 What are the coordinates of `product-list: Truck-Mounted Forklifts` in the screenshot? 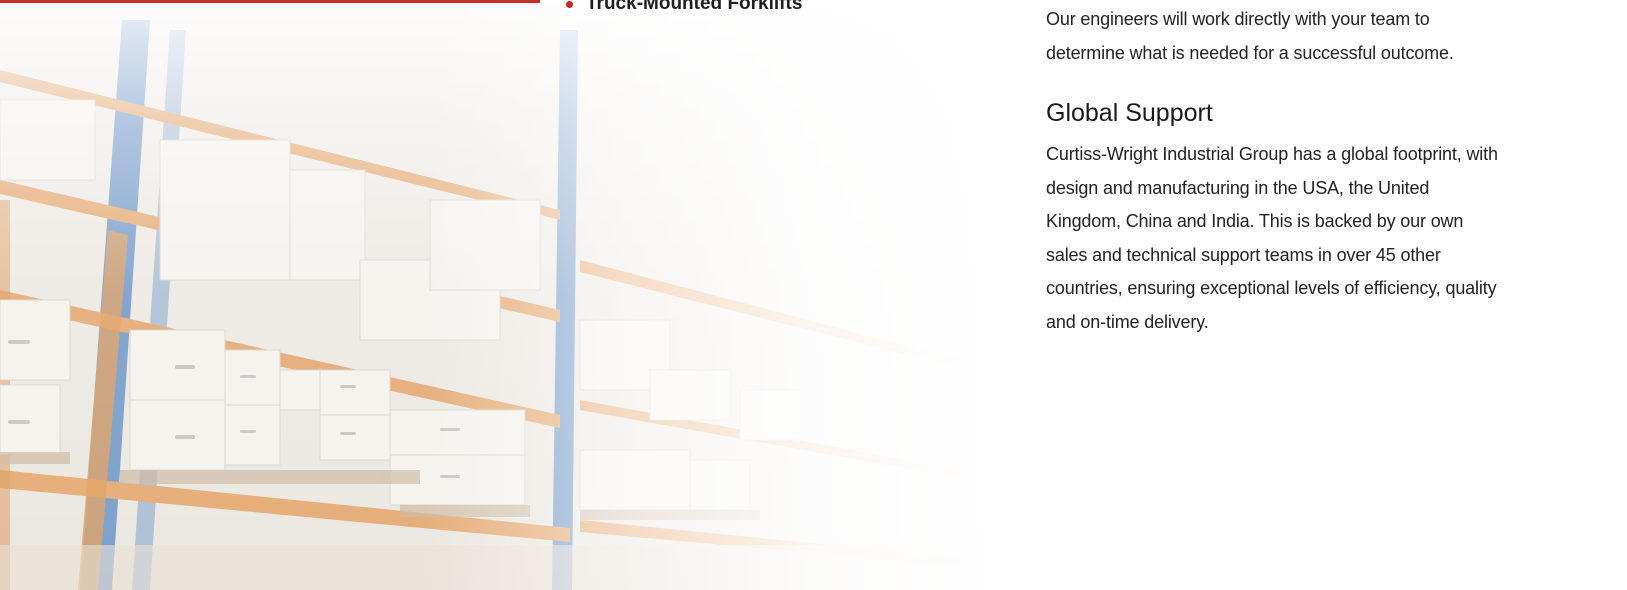 It's located at (776, 8).